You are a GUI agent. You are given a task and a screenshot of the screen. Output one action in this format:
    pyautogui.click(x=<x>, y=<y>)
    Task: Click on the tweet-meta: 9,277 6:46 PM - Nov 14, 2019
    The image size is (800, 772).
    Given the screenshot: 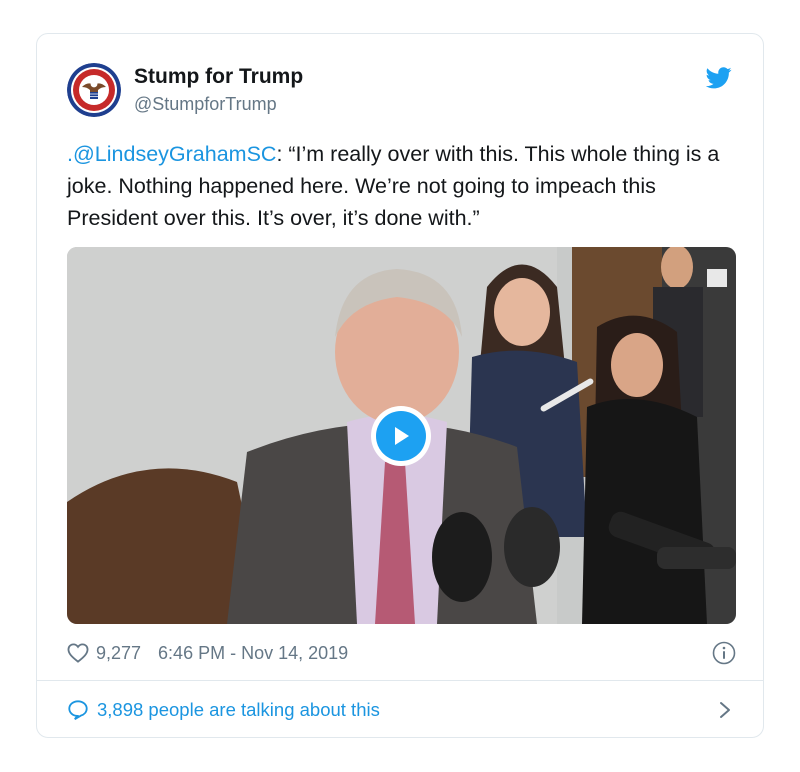 What is the action you would take?
    pyautogui.click(x=401, y=653)
    